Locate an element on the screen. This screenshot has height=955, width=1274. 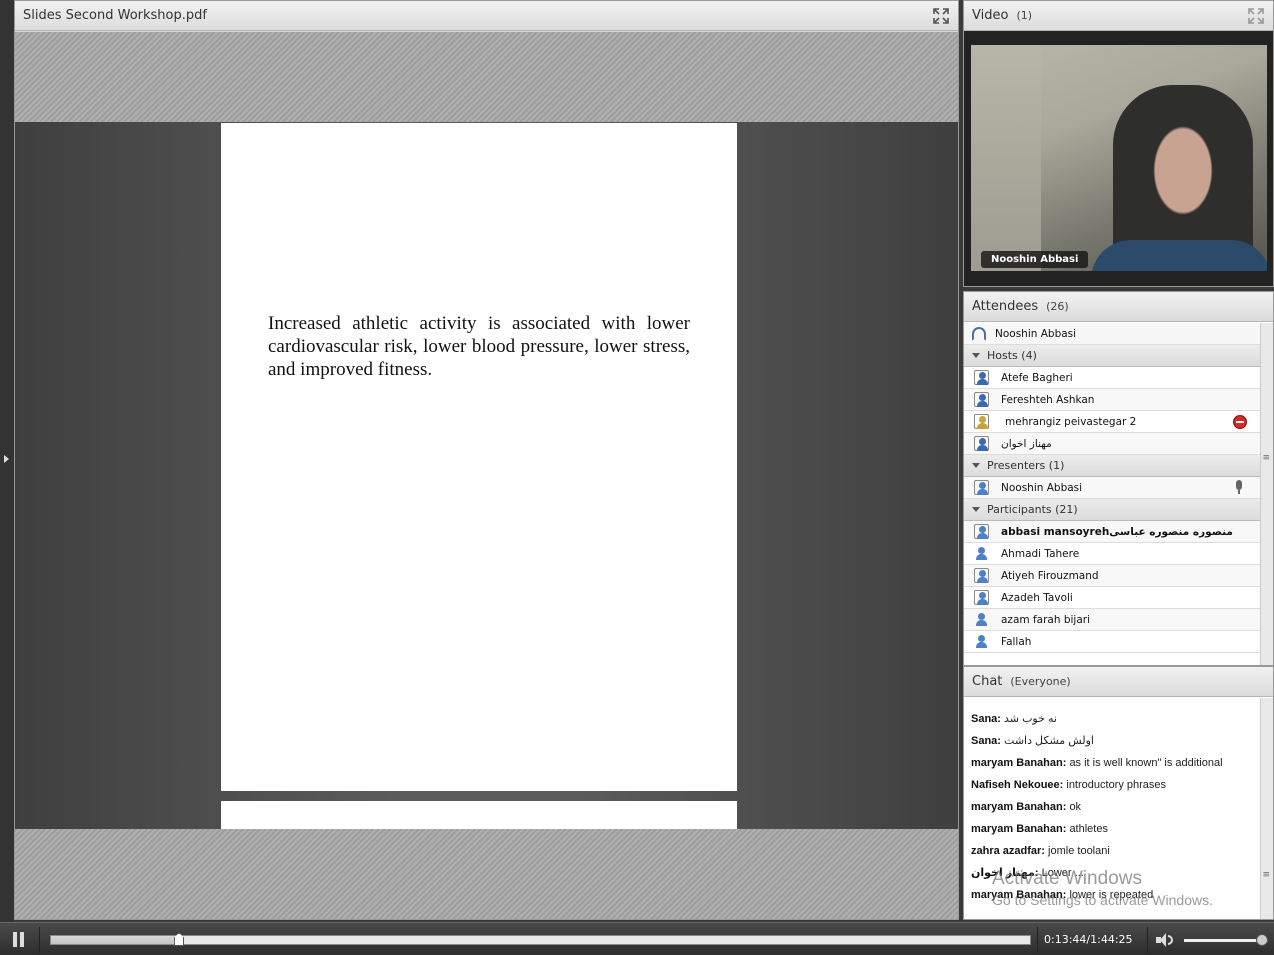
share-pod-title: Slides Second Workshop.pdf is located at coordinates (115, 15).